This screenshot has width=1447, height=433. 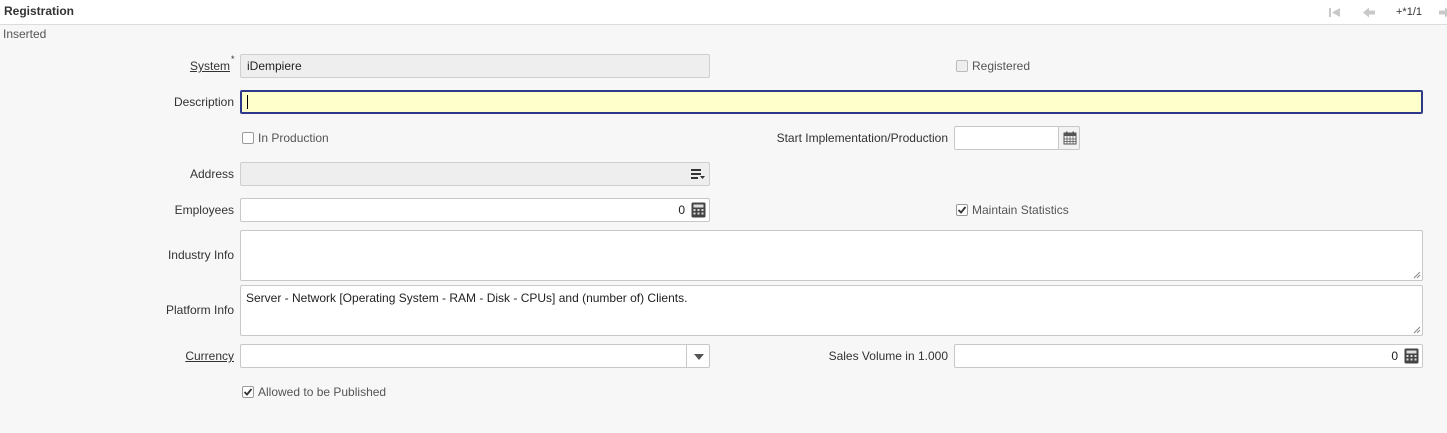 What do you see at coordinates (862, 138) in the screenshot?
I see `start-implementation-label: Start Implementation/Production` at bounding box center [862, 138].